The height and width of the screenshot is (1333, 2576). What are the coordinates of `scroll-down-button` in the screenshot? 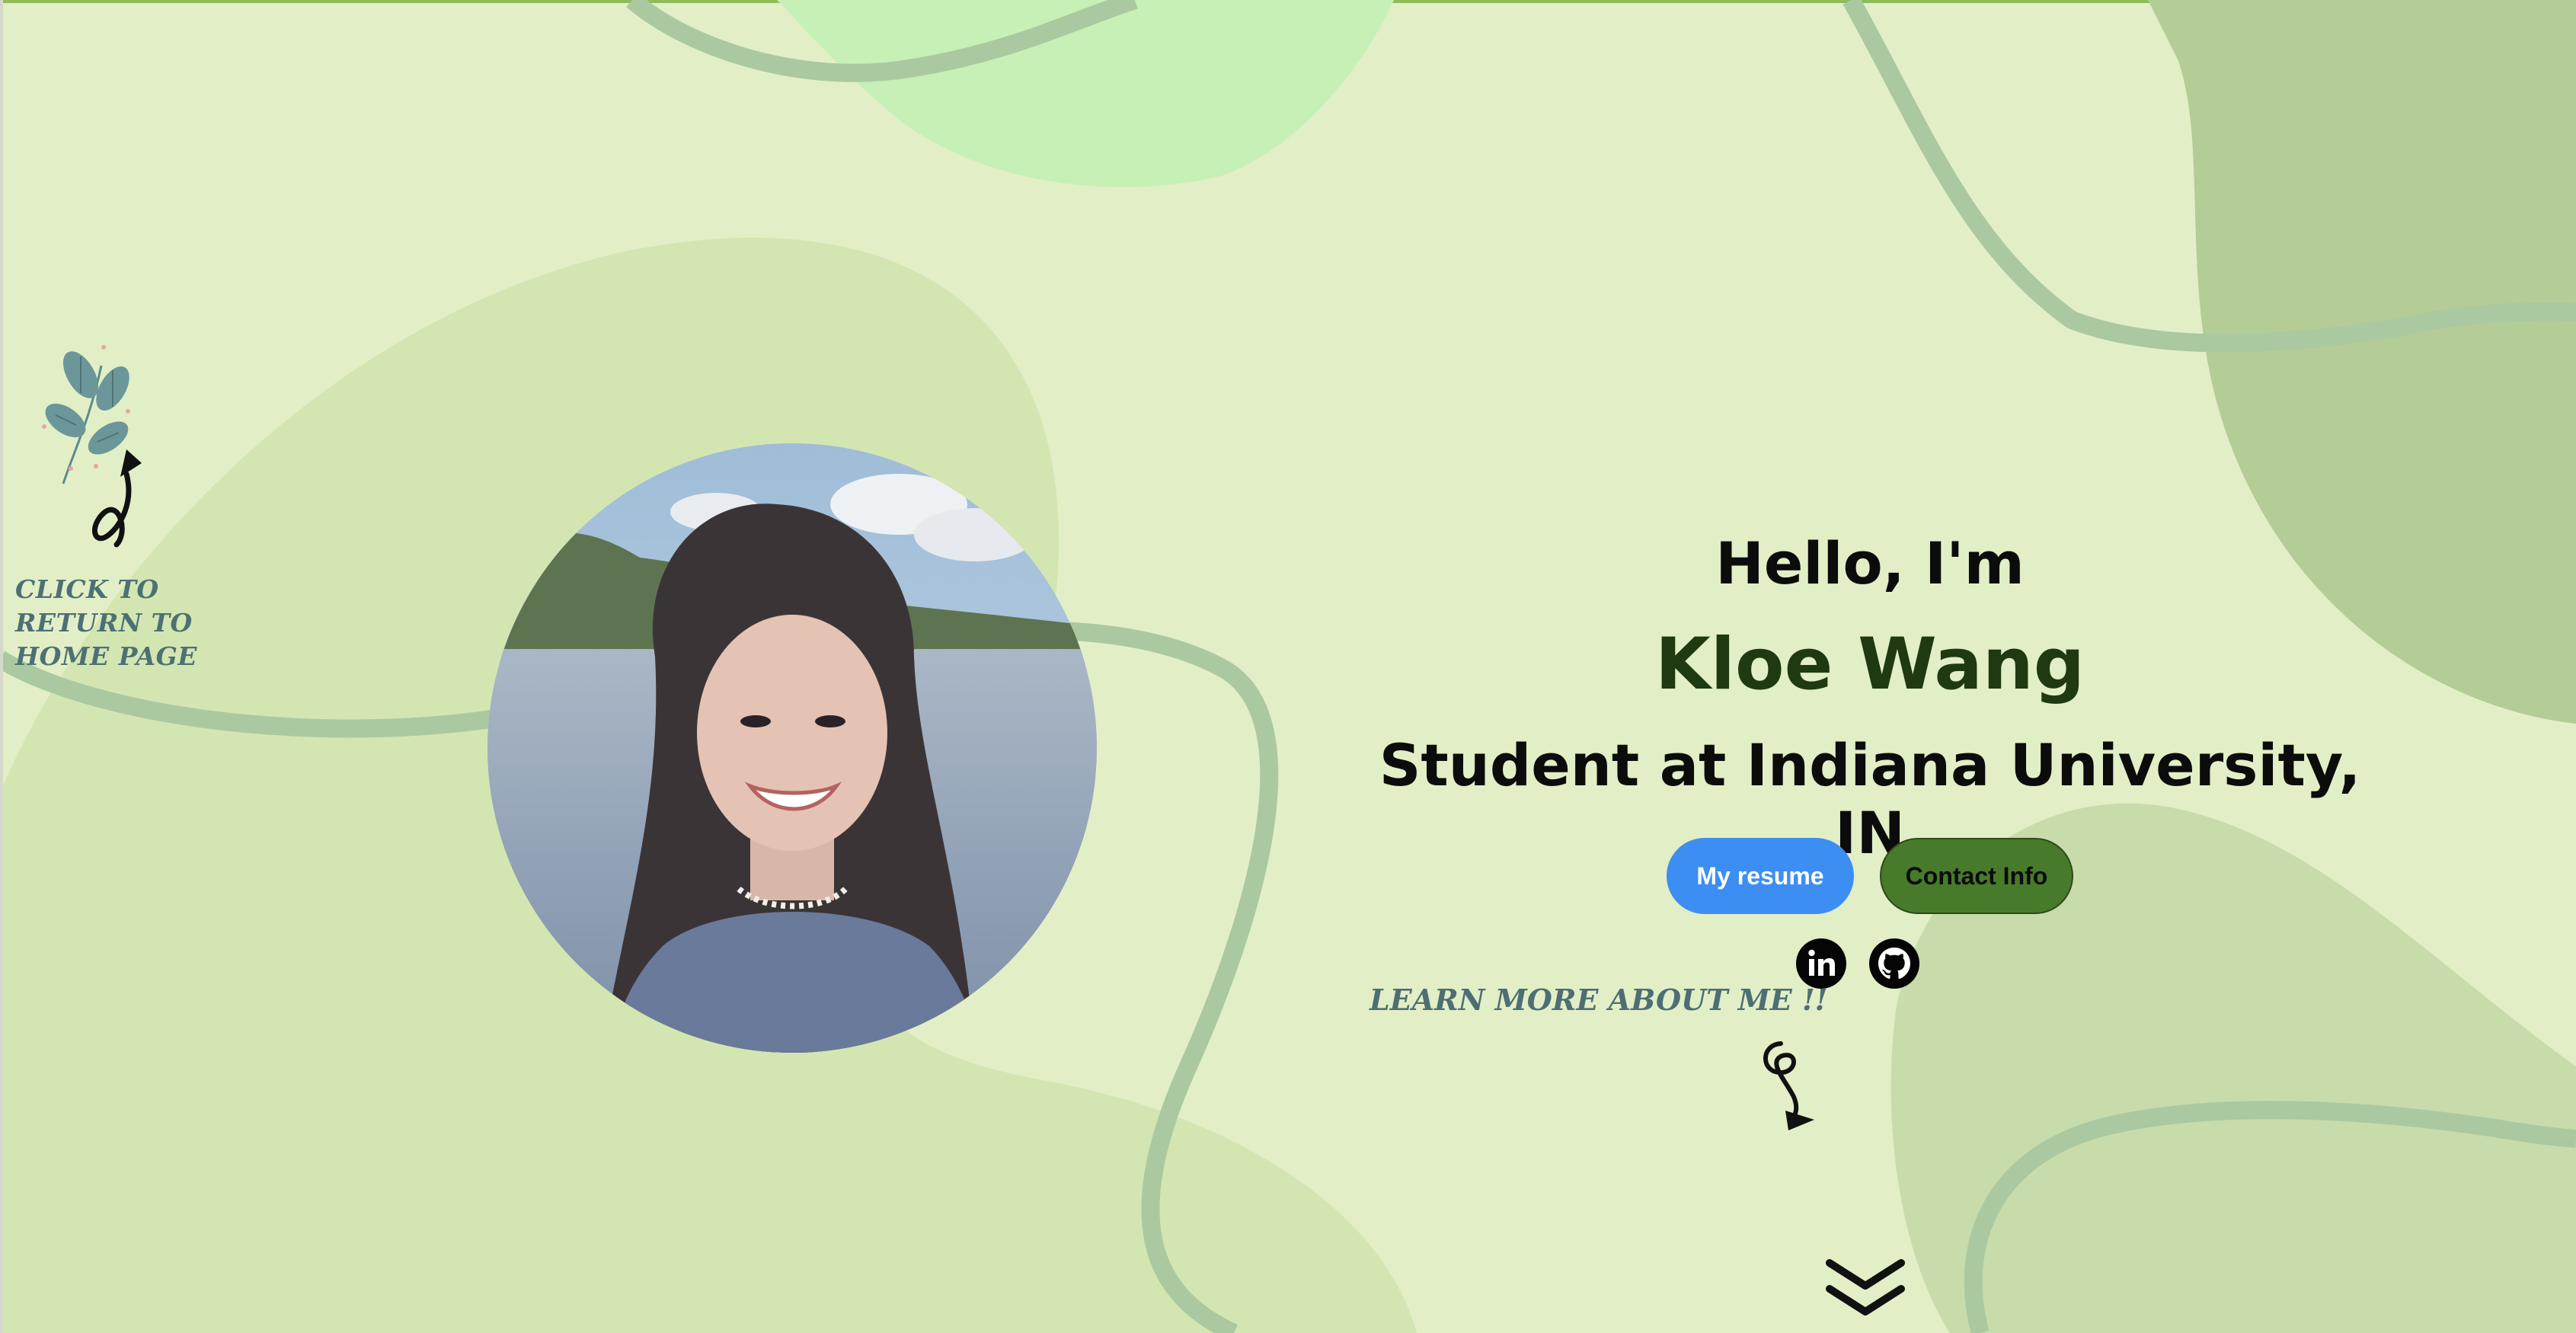 It's located at (1865, 1288).